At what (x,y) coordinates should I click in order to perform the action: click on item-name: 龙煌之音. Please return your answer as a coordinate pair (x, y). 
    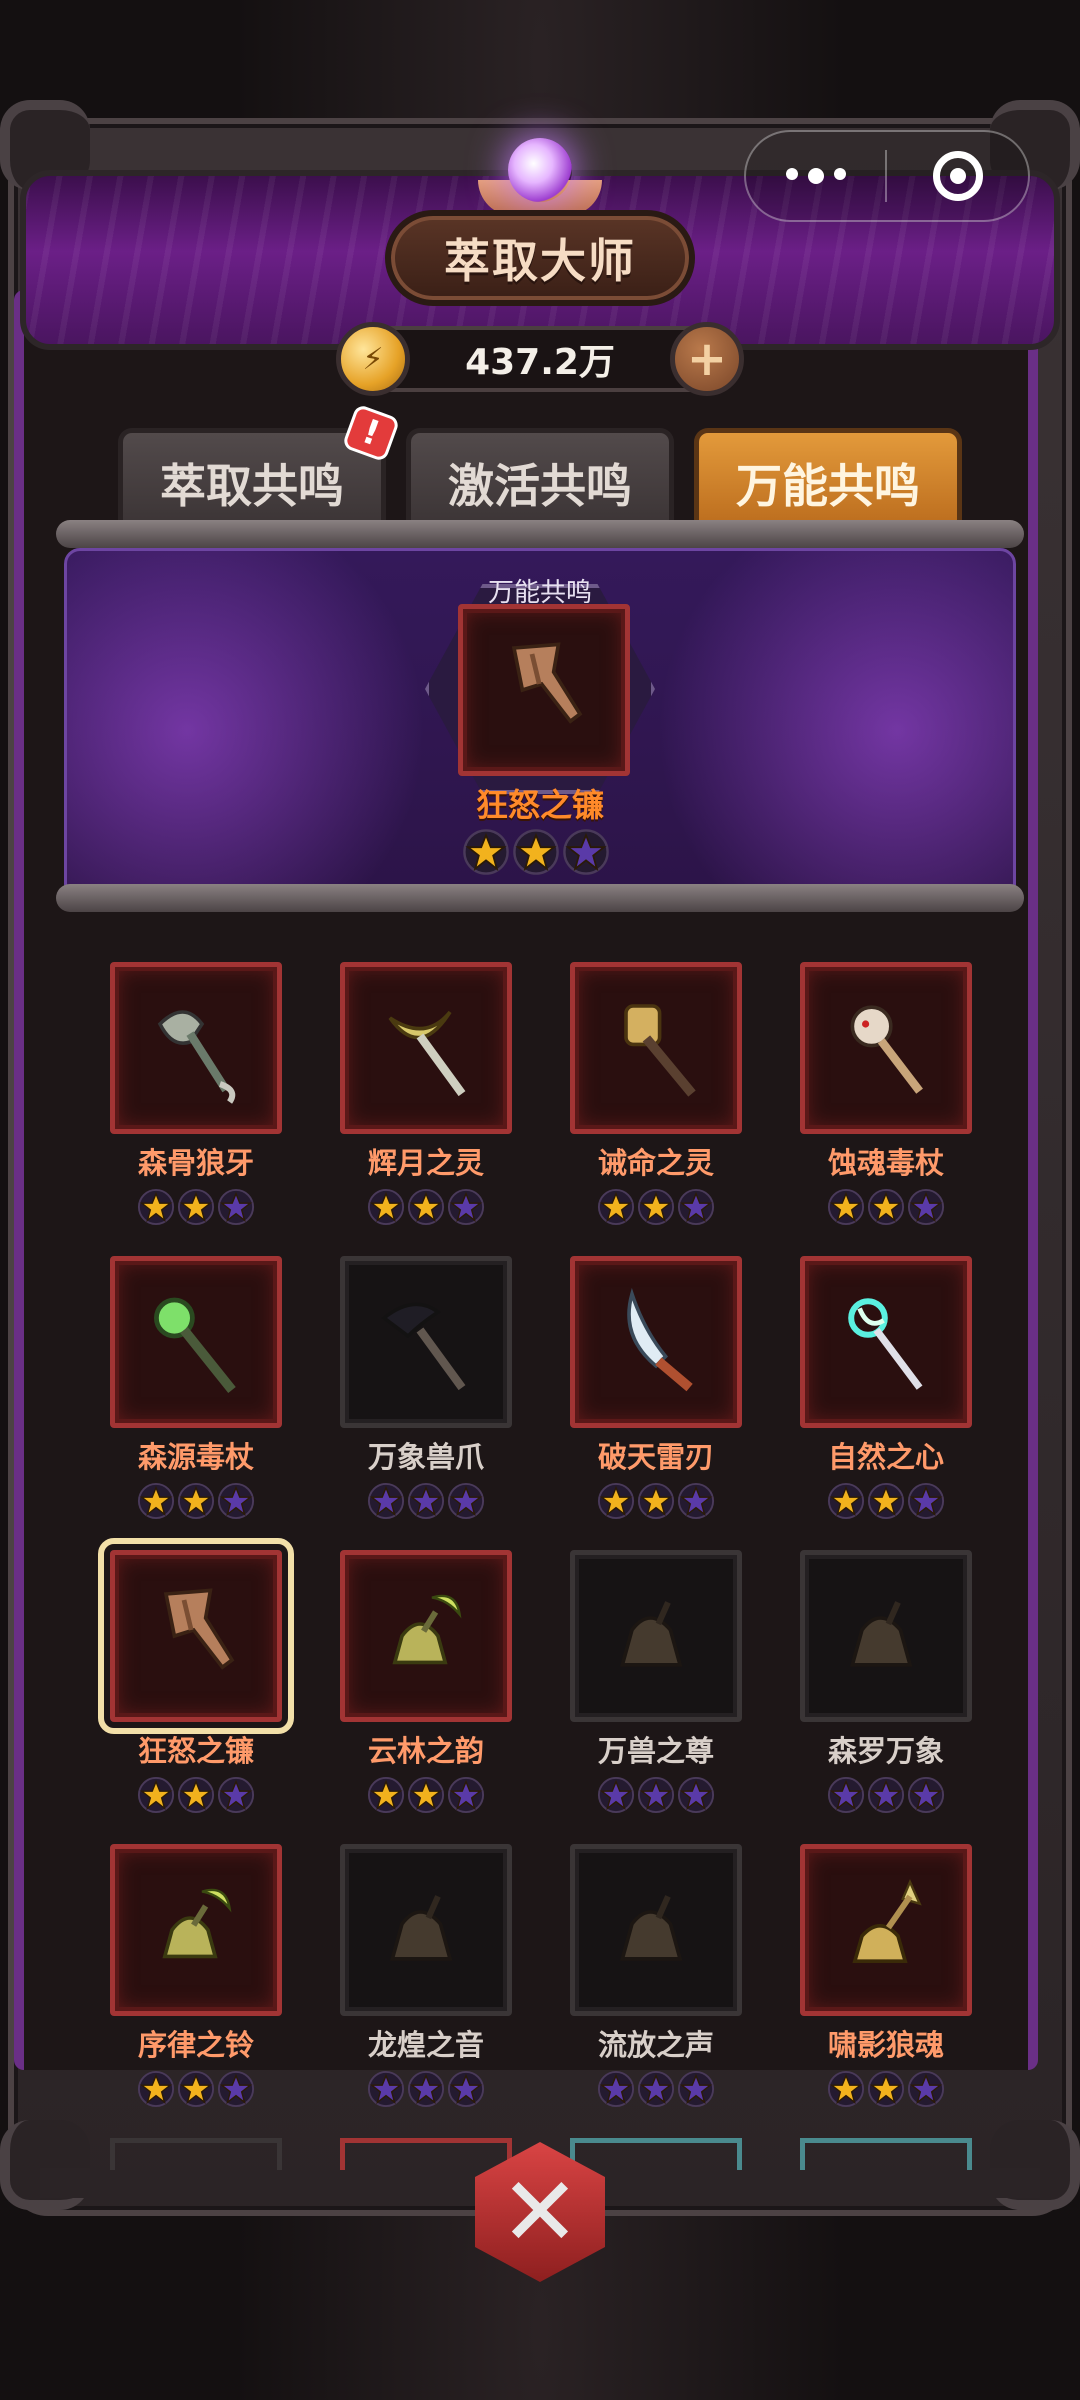
    Looking at the image, I should click on (425, 2045).